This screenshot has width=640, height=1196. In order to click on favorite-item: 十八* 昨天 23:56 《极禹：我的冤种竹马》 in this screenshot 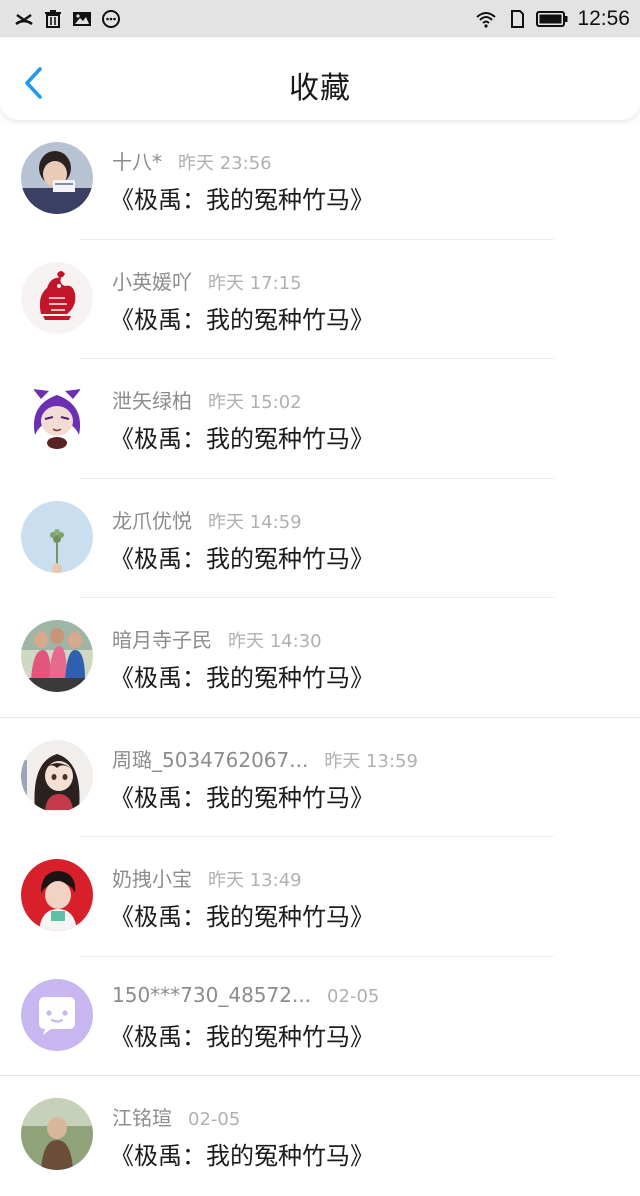, I will do `click(320, 180)`.